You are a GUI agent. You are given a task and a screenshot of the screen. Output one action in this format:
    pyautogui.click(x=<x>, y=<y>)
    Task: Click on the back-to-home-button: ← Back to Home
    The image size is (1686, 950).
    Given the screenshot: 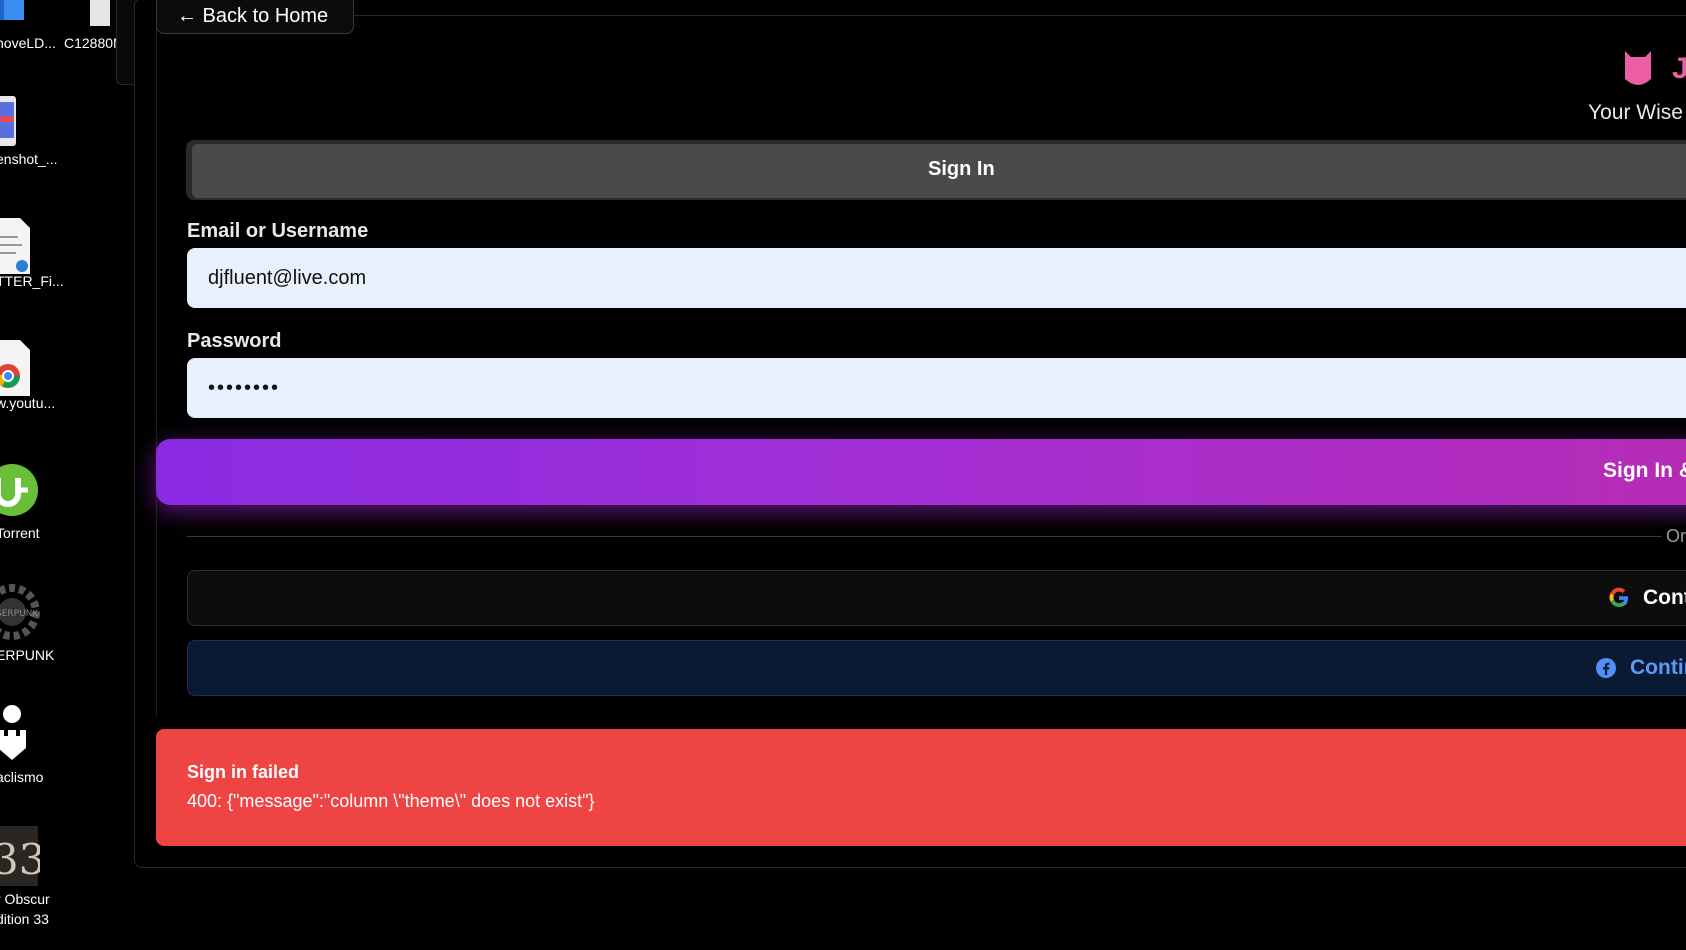 What is the action you would take?
    pyautogui.click(x=255, y=17)
    